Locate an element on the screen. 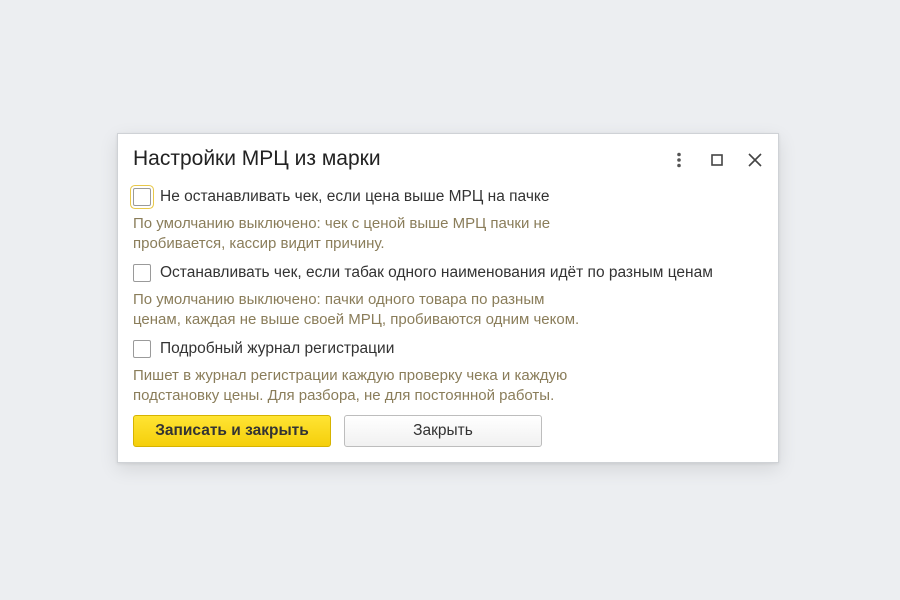 This screenshot has height=600, width=900. close-window-button is located at coordinates (755, 160).